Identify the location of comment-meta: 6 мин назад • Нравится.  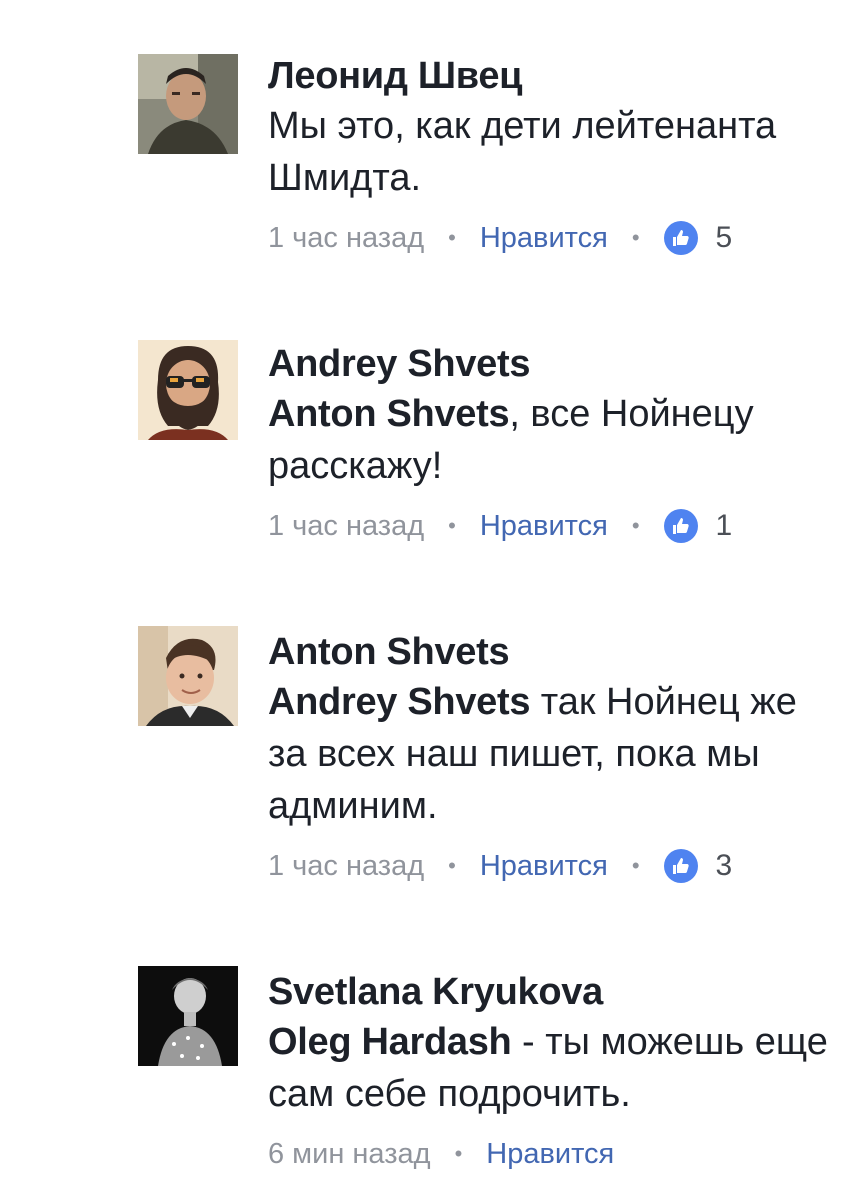
(552, 1154).